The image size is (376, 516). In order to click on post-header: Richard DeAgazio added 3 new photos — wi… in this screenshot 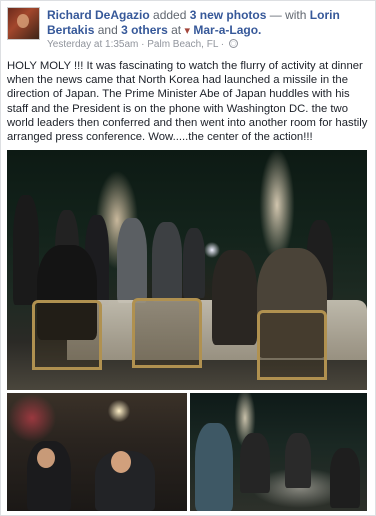, I will do `click(189, 29)`.